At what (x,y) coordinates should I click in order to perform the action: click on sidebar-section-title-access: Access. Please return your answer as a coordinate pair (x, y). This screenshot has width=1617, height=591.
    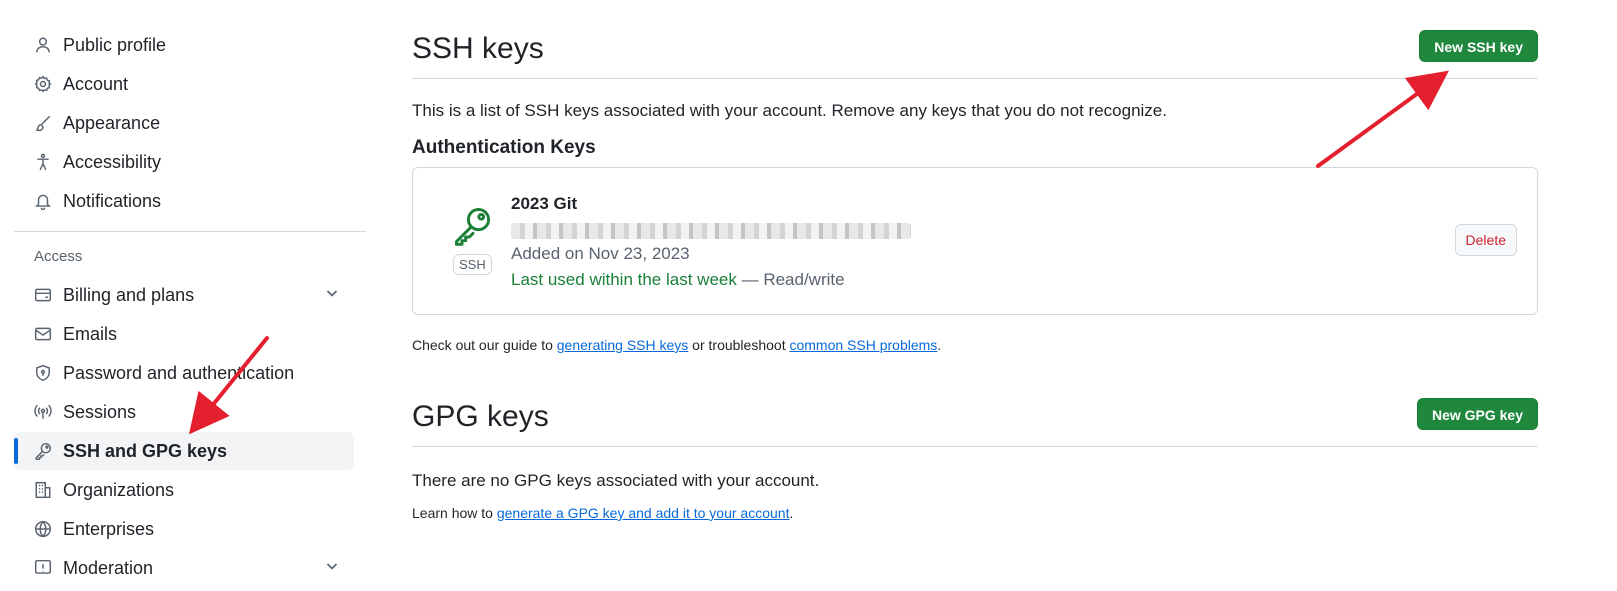
    Looking at the image, I should click on (58, 256).